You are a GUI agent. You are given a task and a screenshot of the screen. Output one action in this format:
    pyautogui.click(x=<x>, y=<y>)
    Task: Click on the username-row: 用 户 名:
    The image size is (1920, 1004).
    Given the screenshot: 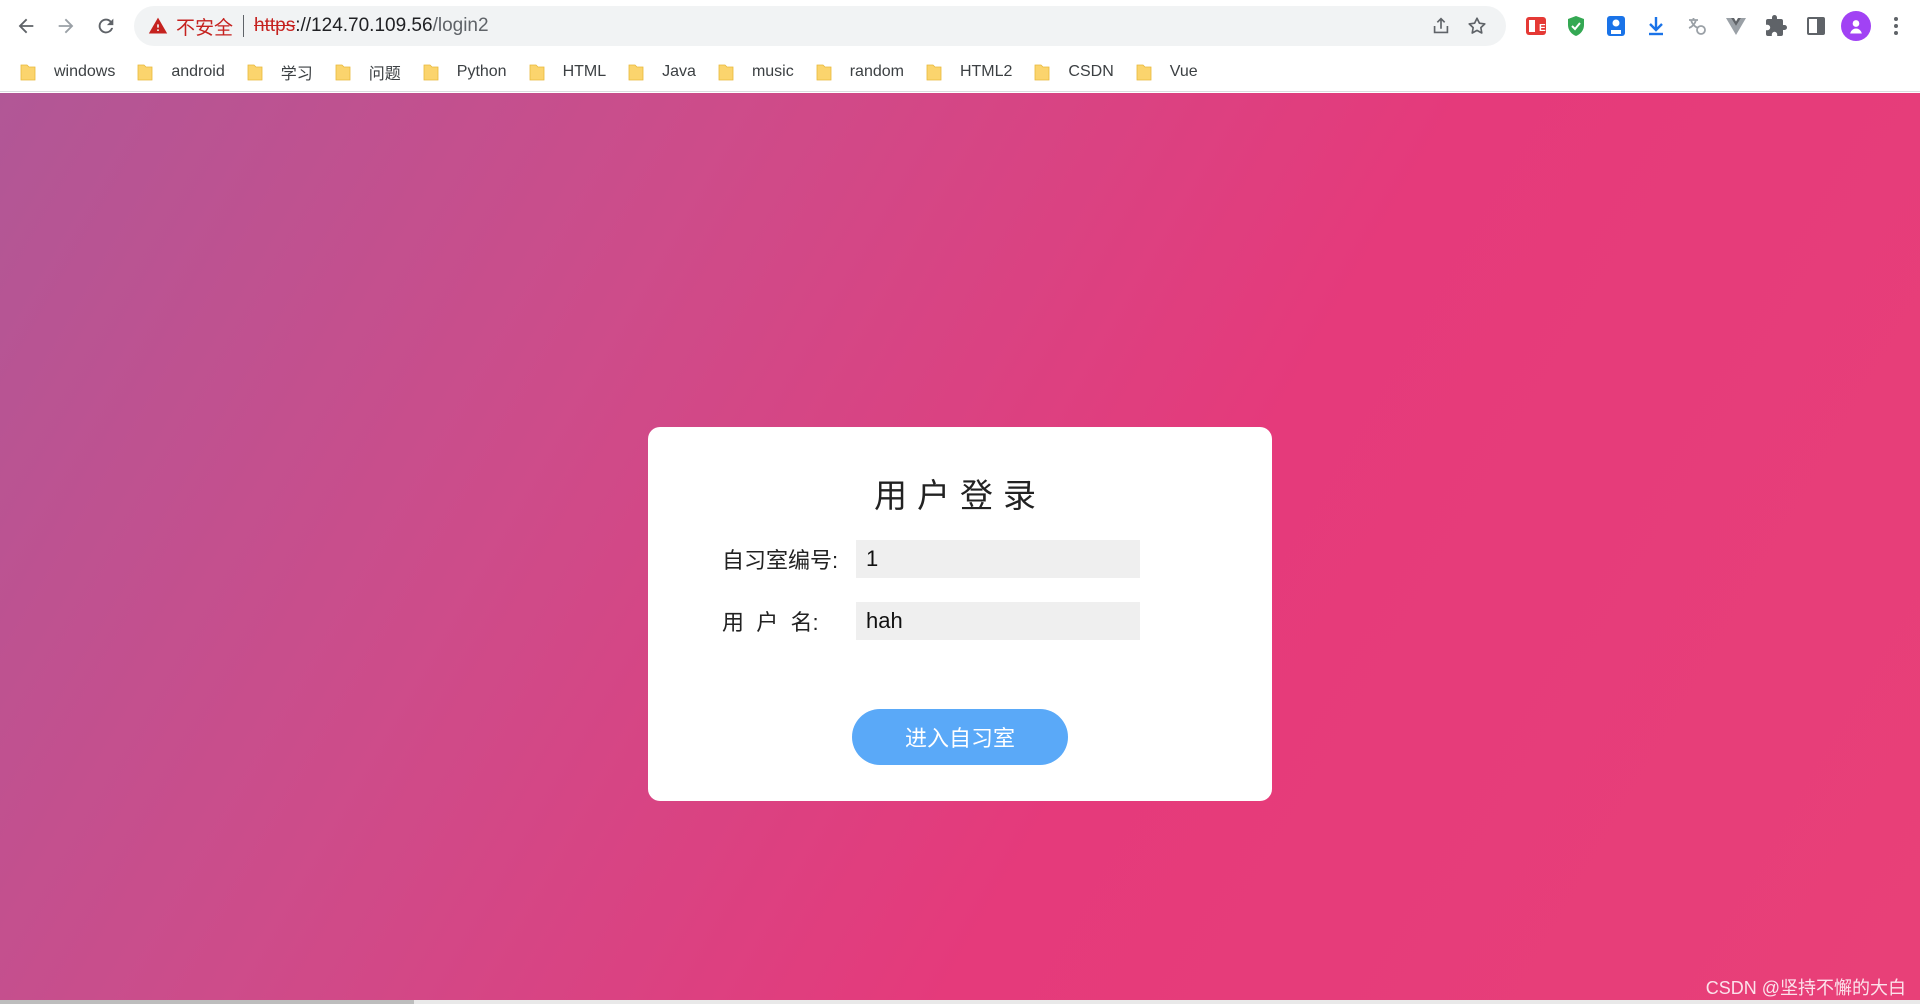 What is the action you would take?
    pyautogui.click(x=931, y=621)
    